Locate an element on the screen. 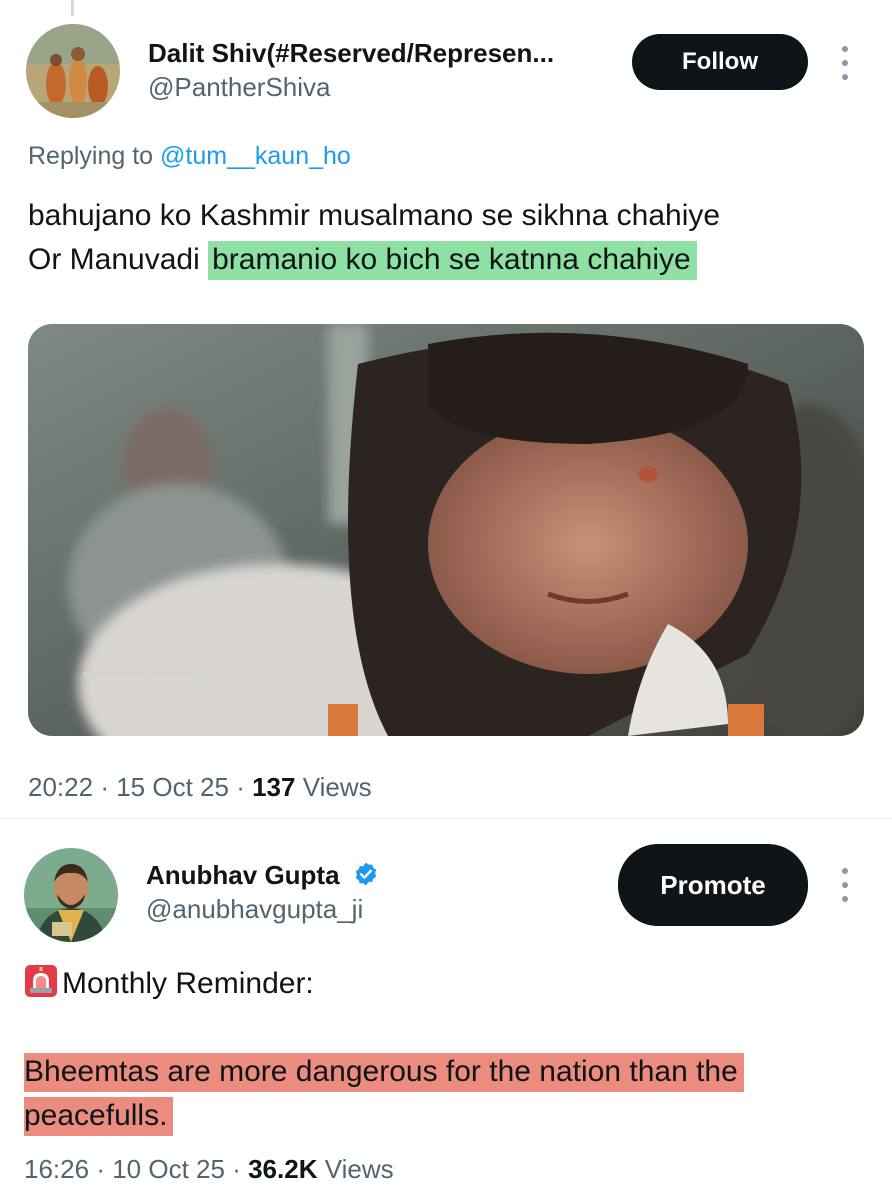 The image size is (892, 1200). tweet-date: 15 Oct 25 is located at coordinates (172, 787).